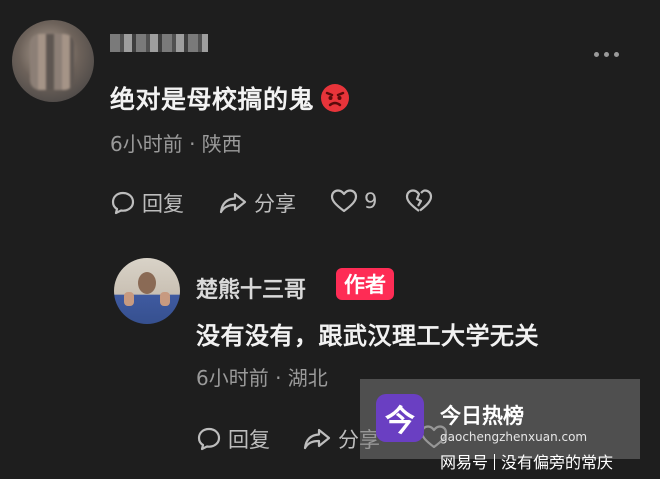  What do you see at coordinates (557, 462) in the screenshot?
I see `watermark-account: 没有偏旁的常庆` at bounding box center [557, 462].